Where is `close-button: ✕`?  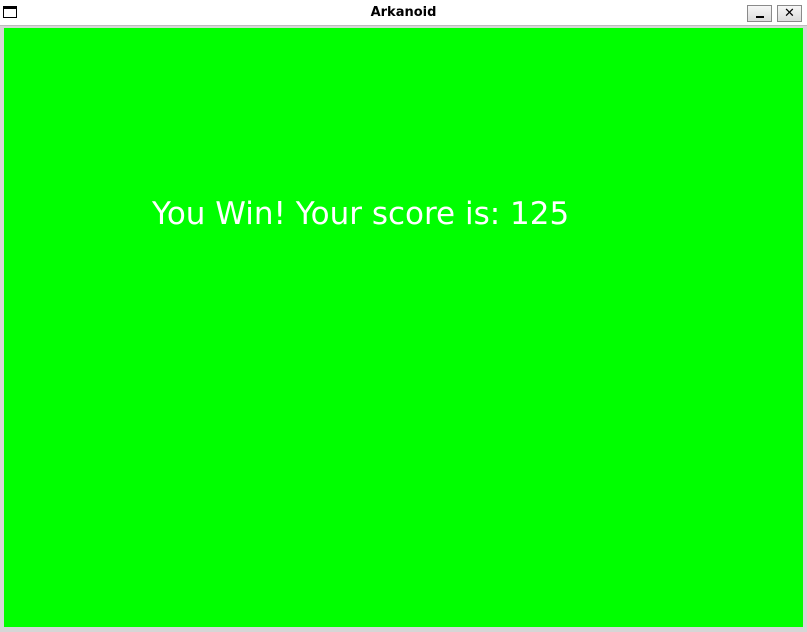 close-button: ✕ is located at coordinates (789, 13).